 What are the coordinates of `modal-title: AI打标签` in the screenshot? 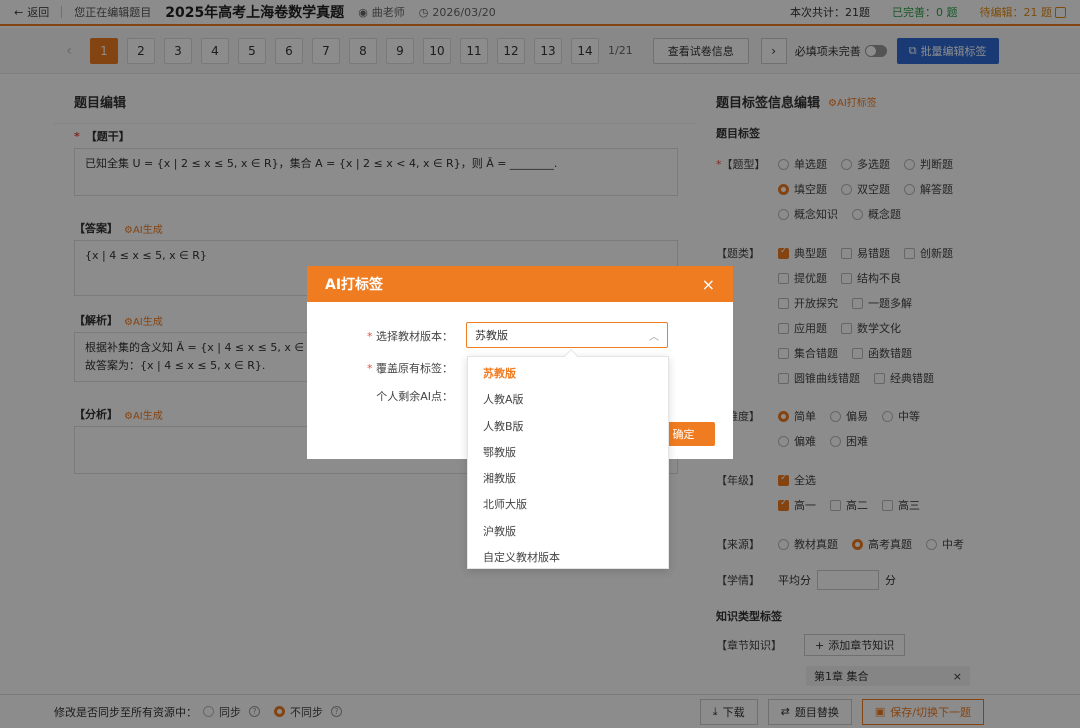 It's located at (354, 285).